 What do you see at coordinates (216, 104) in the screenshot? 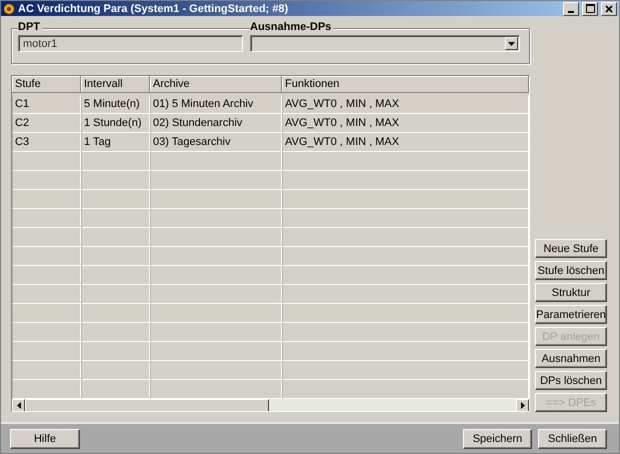
I see `table-cell: 01) 5 Minuten Archiv` at bounding box center [216, 104].